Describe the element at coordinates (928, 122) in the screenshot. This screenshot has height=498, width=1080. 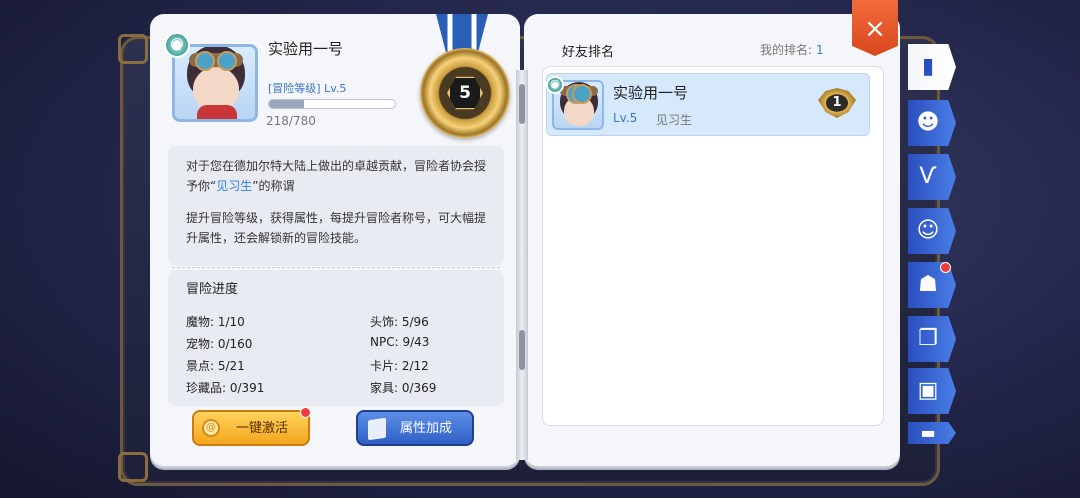
I see `grin-monster-icon: ☻` at that location.